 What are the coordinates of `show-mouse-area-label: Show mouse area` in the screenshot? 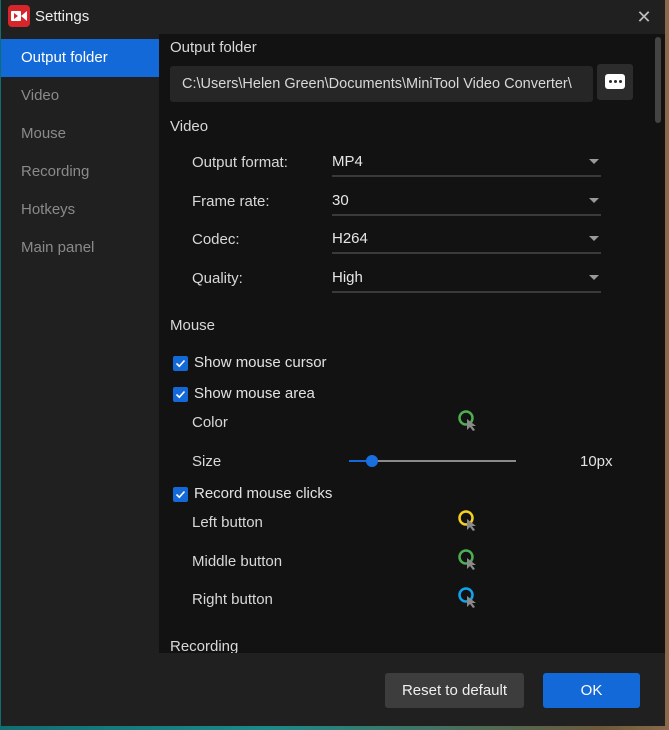 It's located at (254, 393).